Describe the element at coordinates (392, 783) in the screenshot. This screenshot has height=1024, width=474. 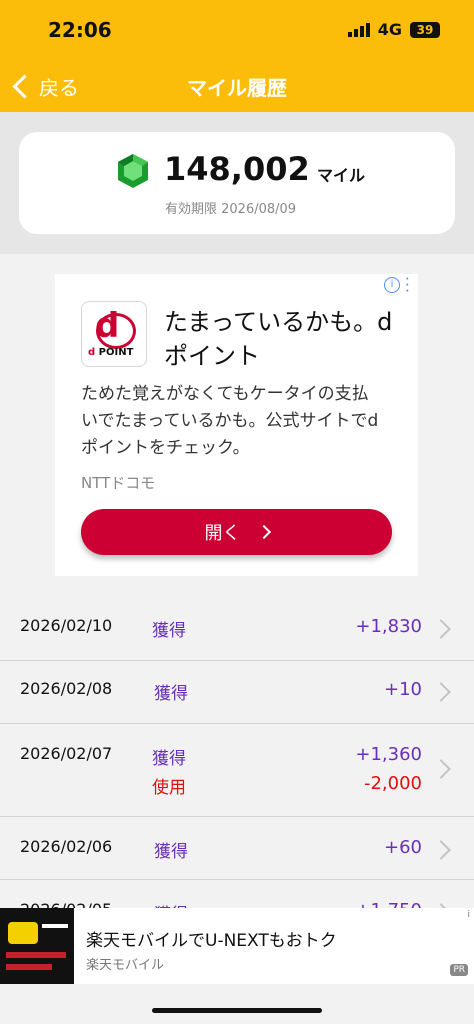
I see `history-amount: -2,000` at that location.